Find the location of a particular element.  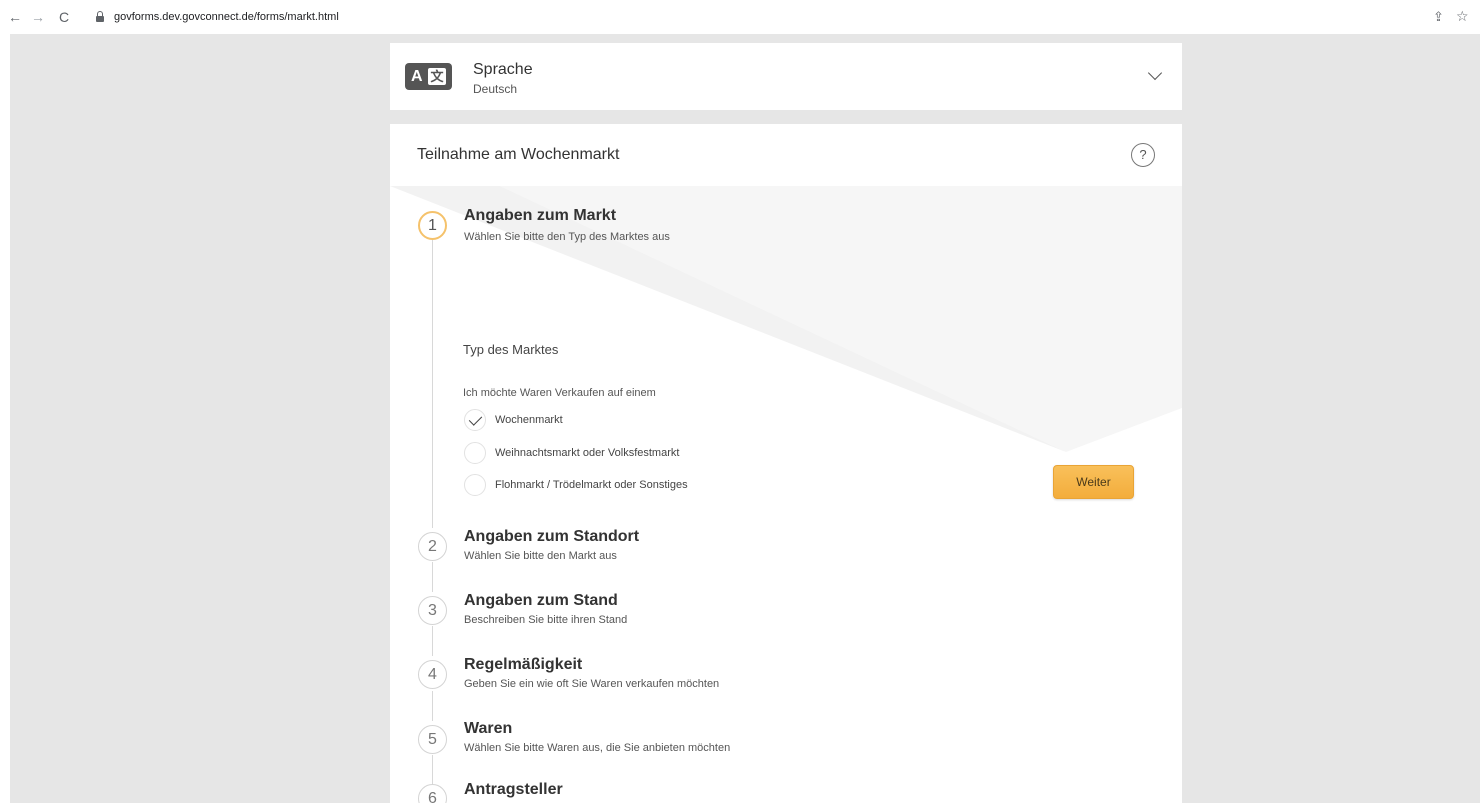

help-icon: ? is located at coordinates (1143, 155).